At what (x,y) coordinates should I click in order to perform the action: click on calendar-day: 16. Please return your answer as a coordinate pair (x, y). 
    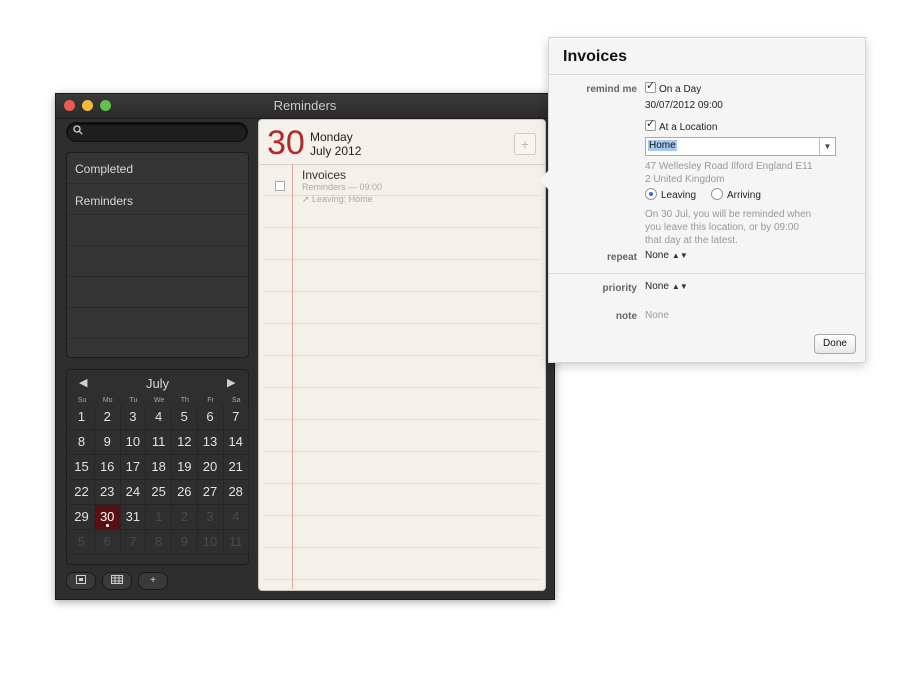
    Looking at the image, I should click on (107, 467).